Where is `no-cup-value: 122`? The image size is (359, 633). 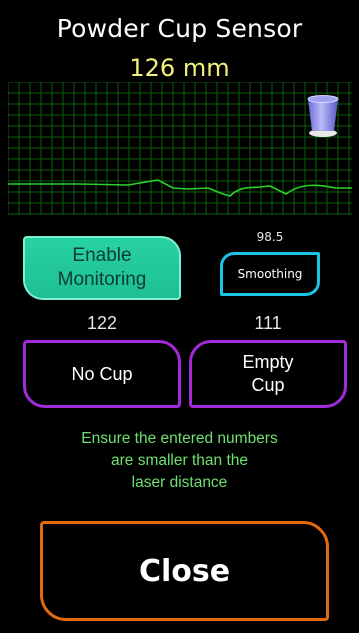 no-cup-value: 122 is located at coordinates (102, 323).